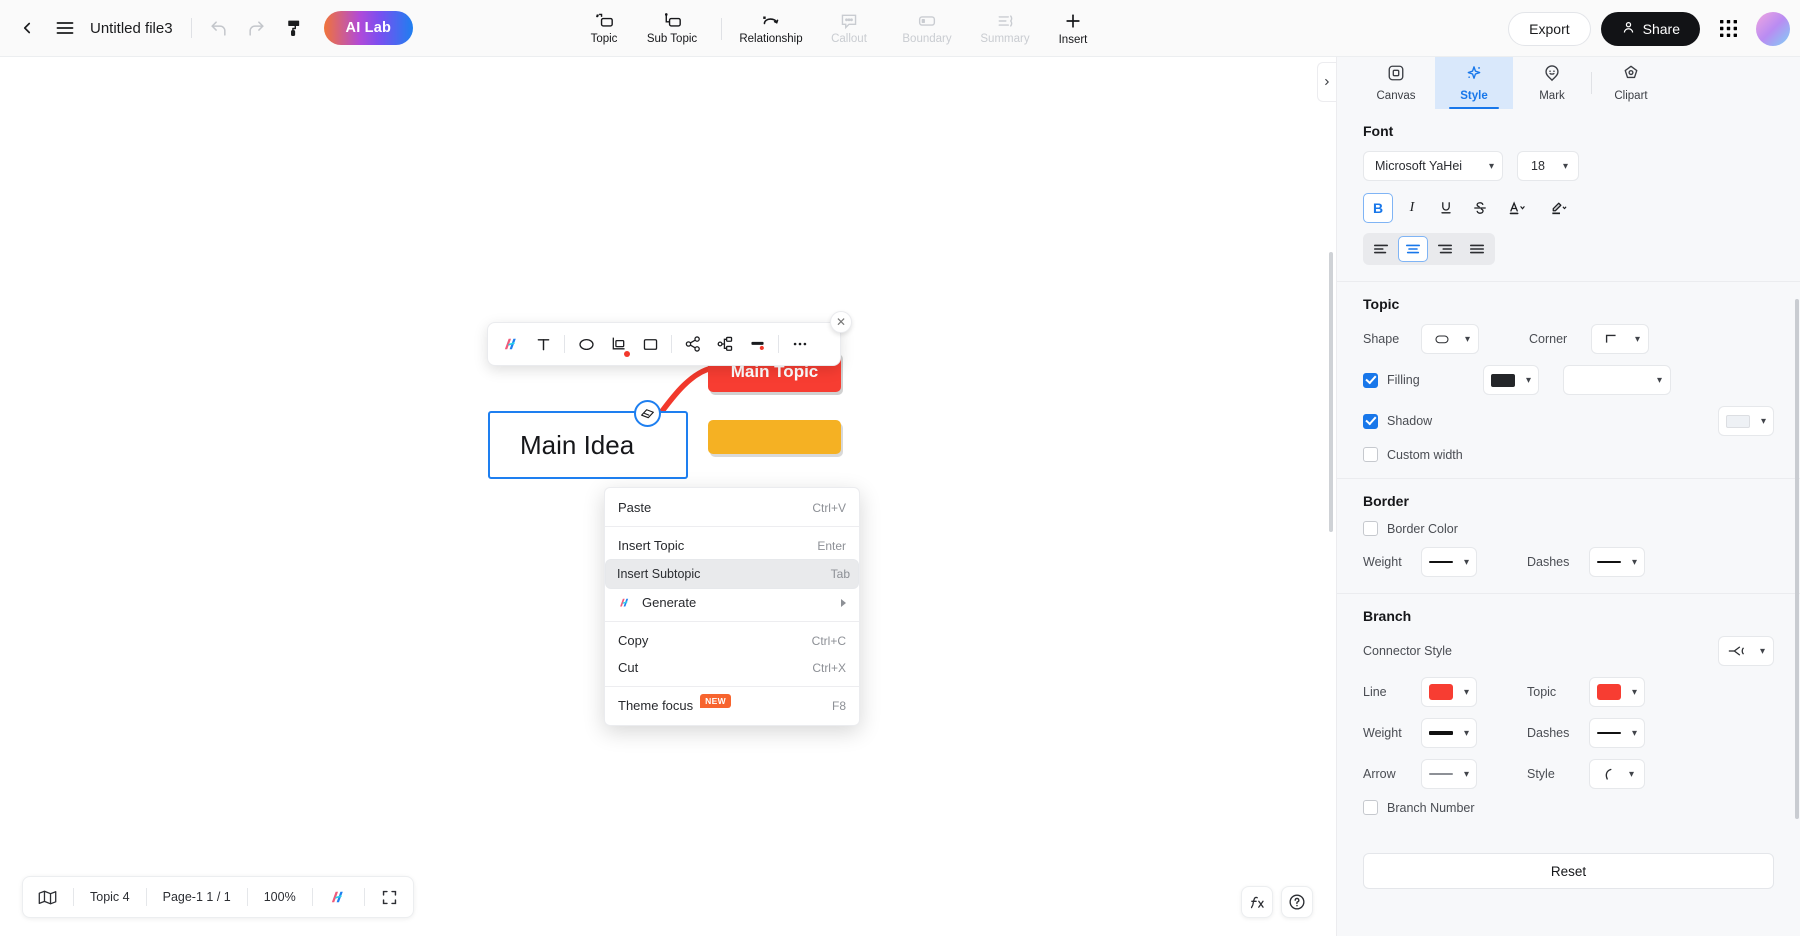  What do you see at coordinates (1548, 166) in the screenshot?
I see `font-size-select: 18 ▾` at bounding box center [1548, 166].